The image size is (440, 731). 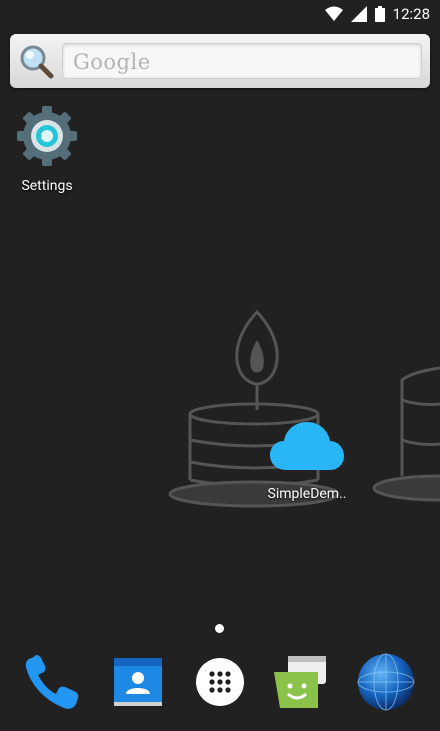 What do you see at coordinates (358, 14) in the screenshot?
I see `signal-icon` at bounding box center [358, 14].